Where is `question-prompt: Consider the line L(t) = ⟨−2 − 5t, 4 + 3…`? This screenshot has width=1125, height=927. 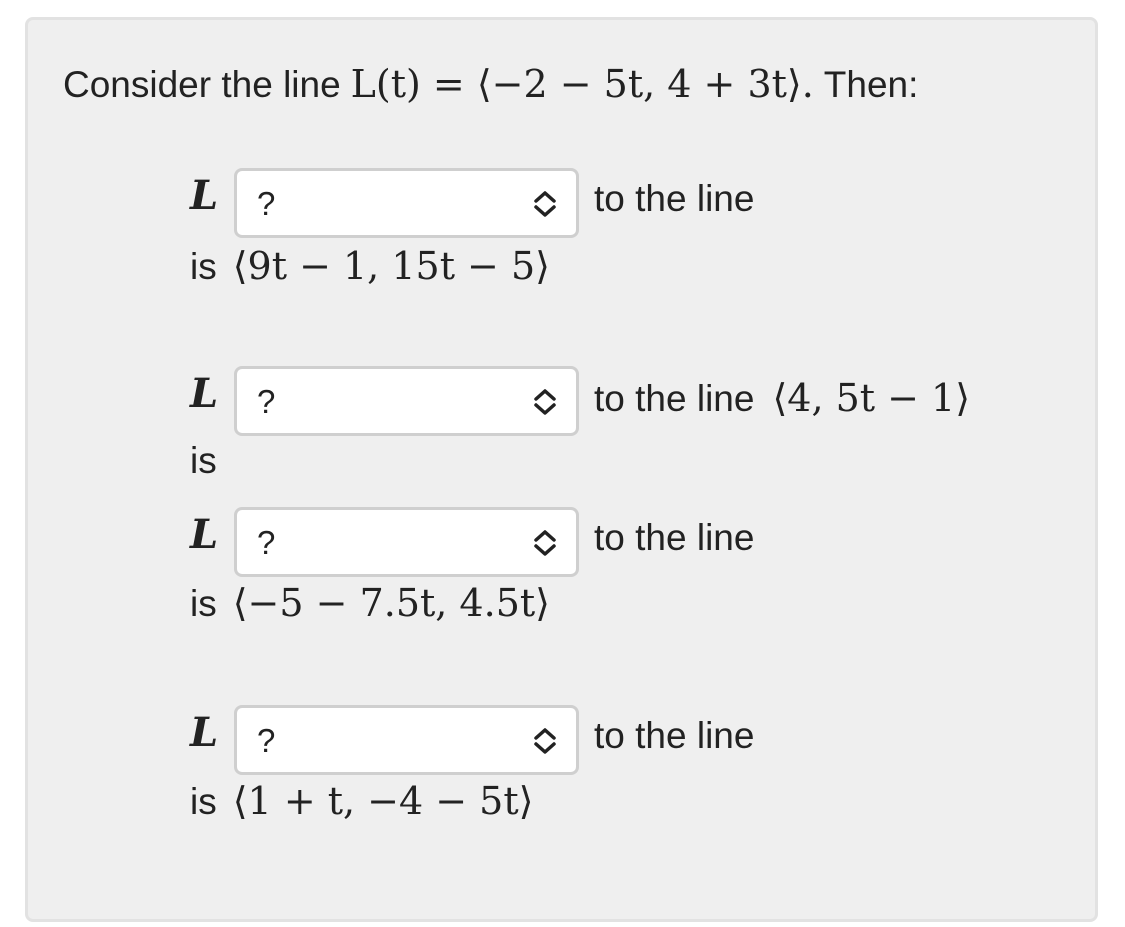 question-prompt: Consider the line L(t) = ⟨−2 − 5t, 4 + 3… is located at coordinates (490, 84).